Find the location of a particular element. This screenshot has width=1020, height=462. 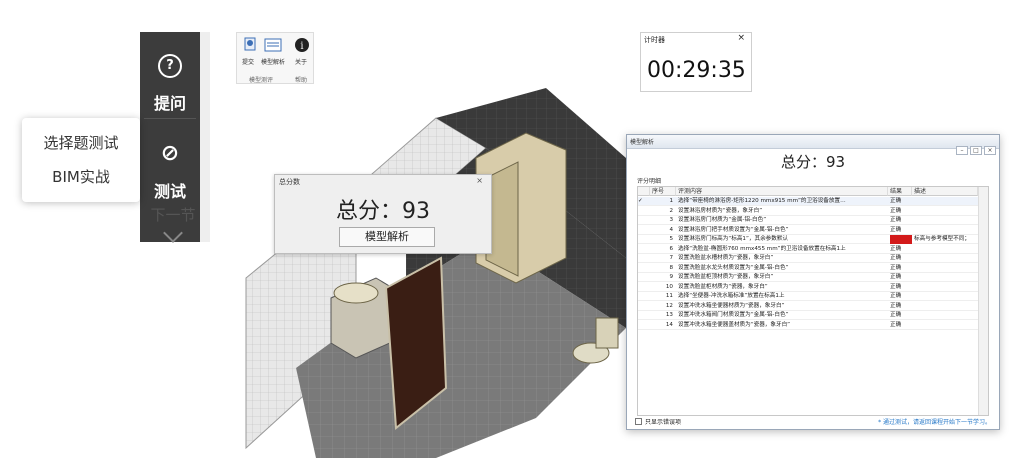

svg-text: i is located at coordinates (301, 46).